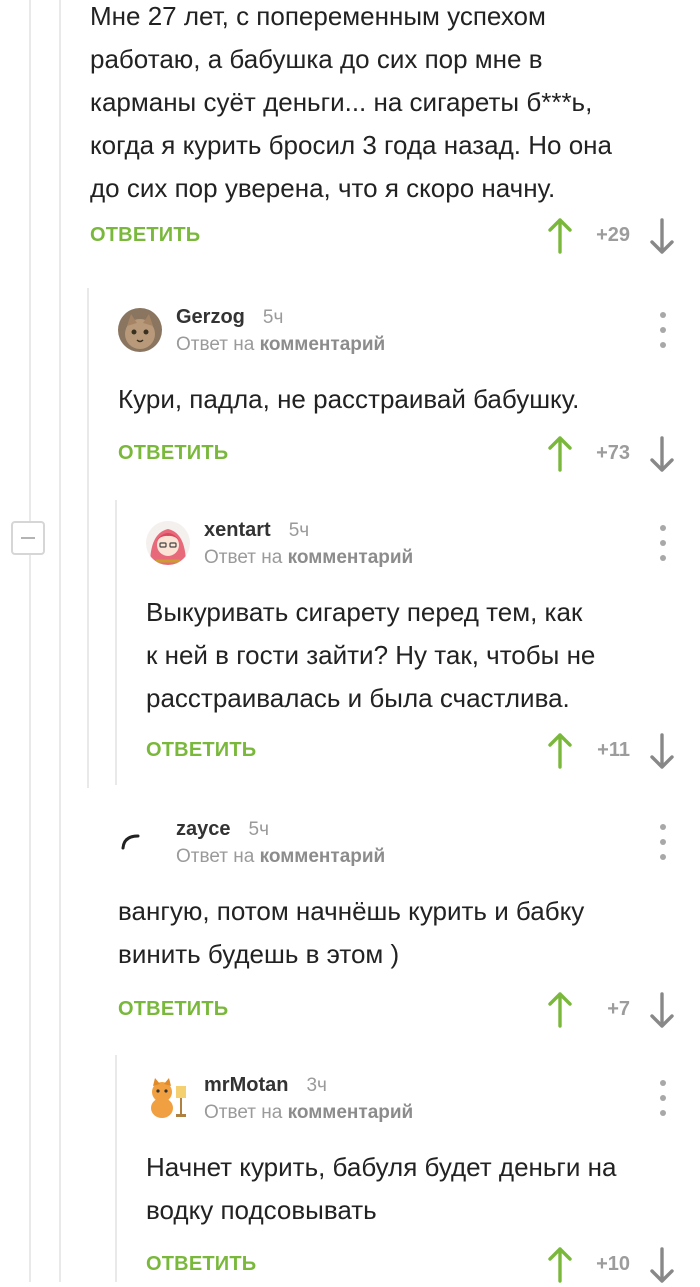 Image resolution: width=700 pixels, height=1287 pixels. I want to click on comment-line: Выкуривать сигарету перед тем, как, so click(364, 612).